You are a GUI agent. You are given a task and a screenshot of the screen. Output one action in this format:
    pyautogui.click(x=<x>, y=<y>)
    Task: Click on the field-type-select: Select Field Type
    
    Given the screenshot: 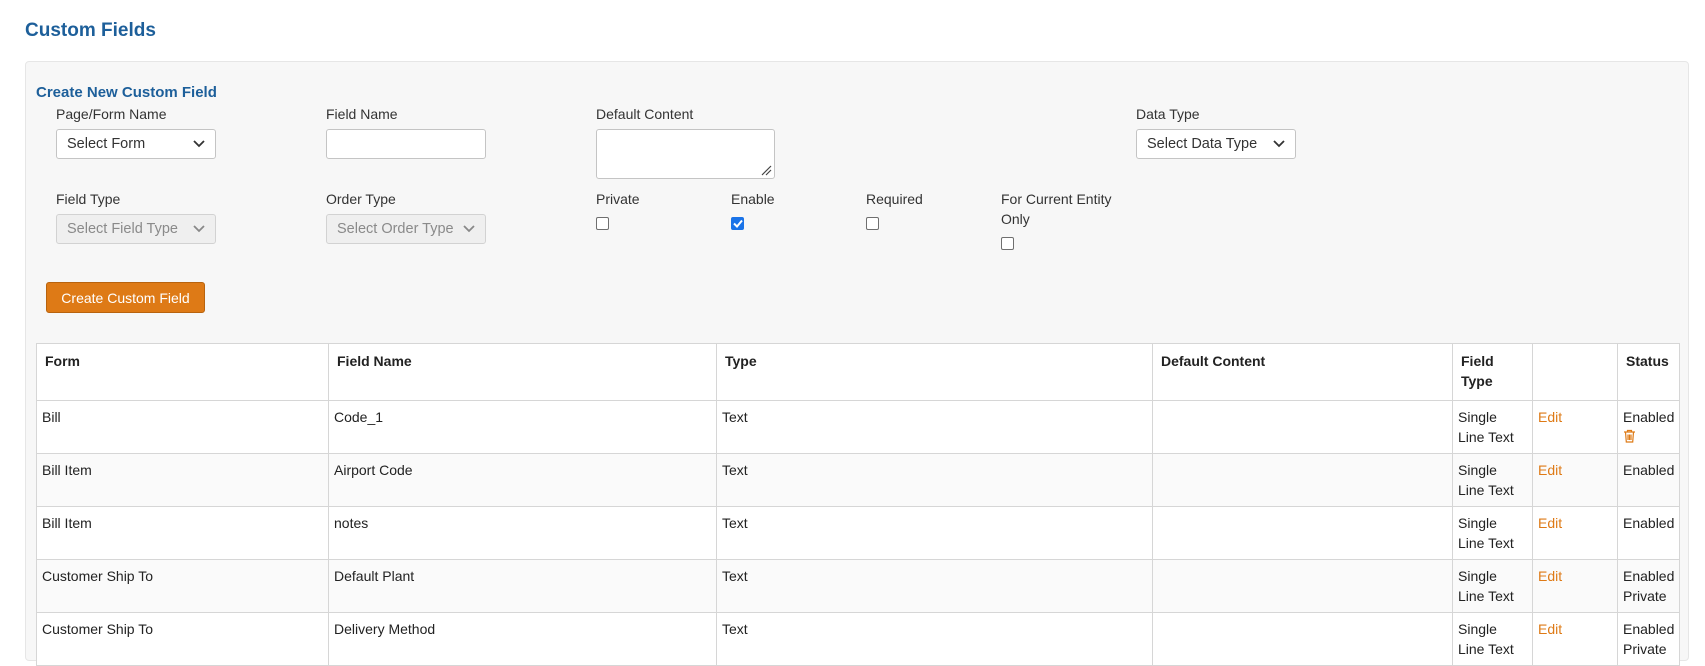 What is the action you would take?
    pyautogui.click(x=136, y=229)
    